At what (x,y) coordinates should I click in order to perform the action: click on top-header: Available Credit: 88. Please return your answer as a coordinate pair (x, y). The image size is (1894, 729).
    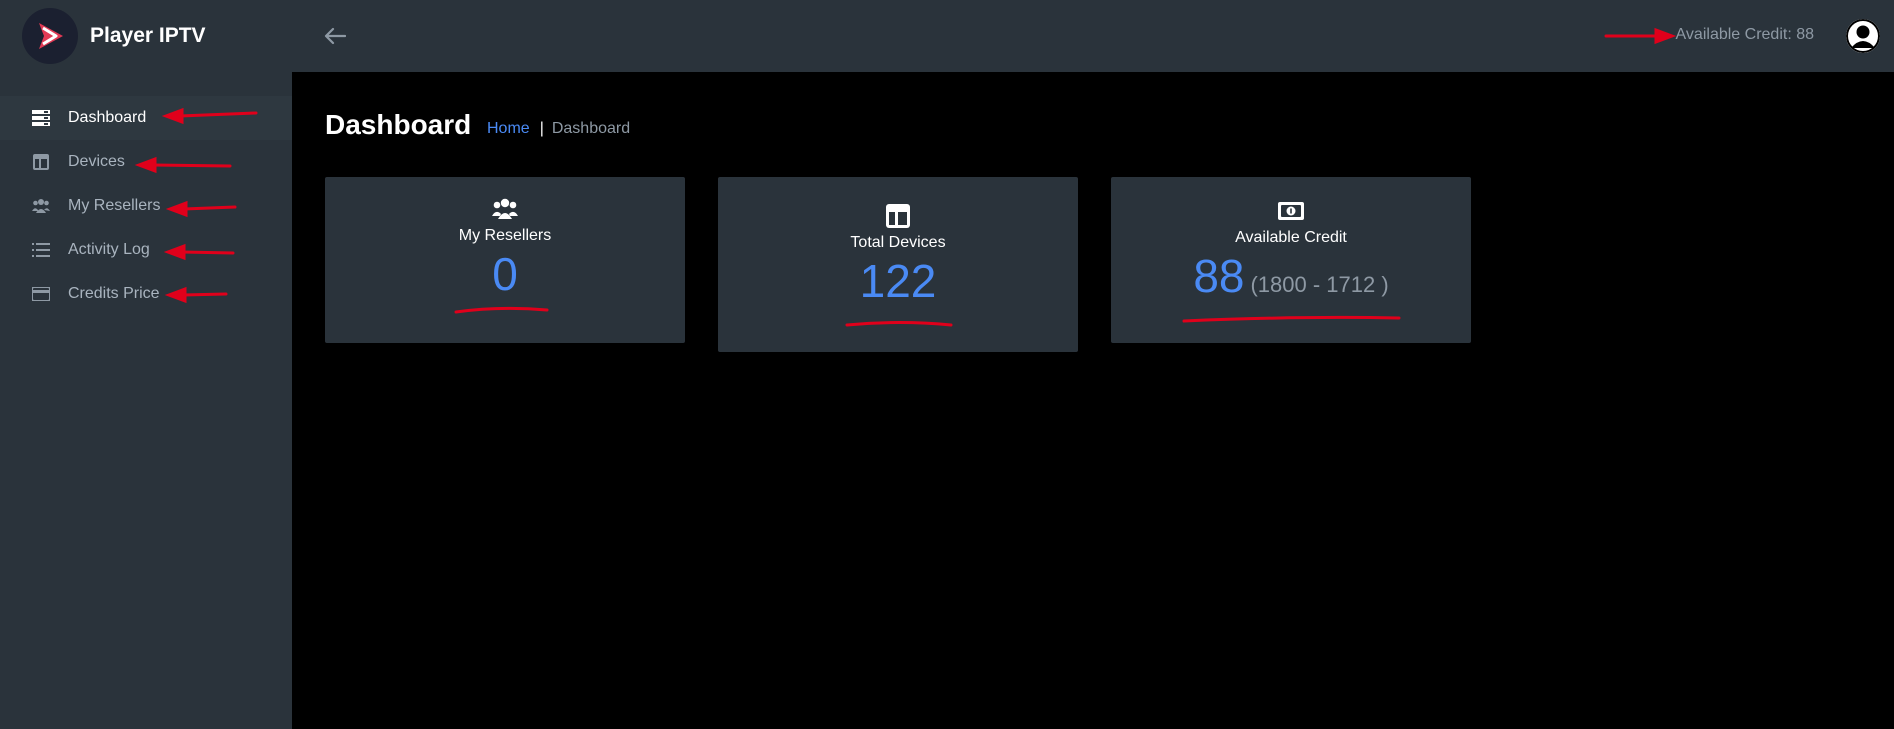
    Looking at the image, I should click on (1093, 36).